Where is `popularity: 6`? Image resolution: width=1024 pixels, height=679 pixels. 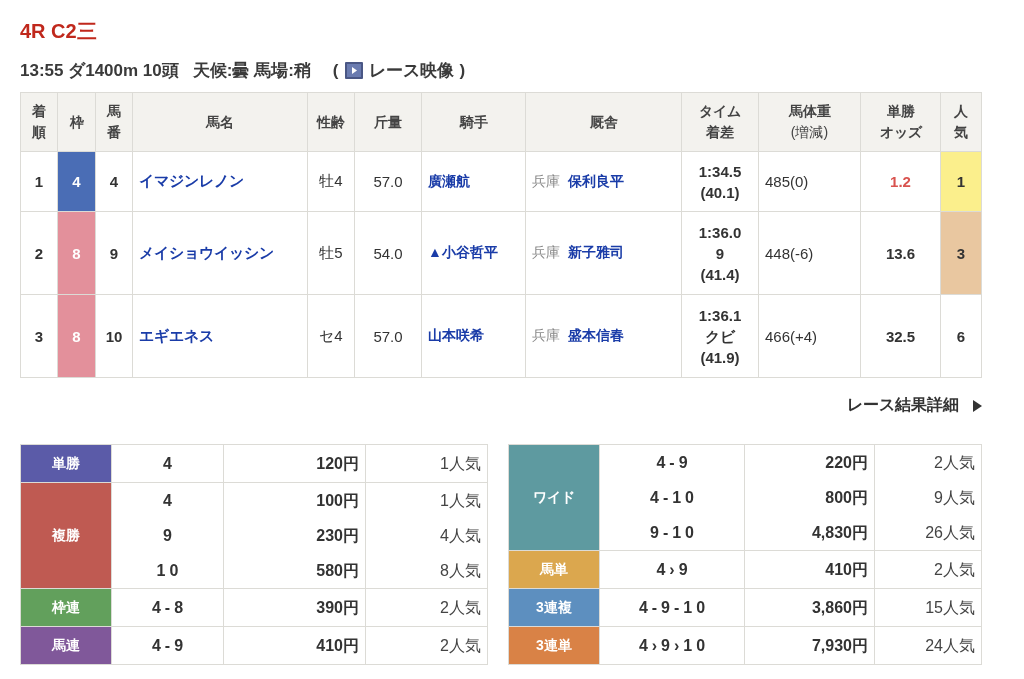
popularity: 6 is located at coordinates (961, 336).